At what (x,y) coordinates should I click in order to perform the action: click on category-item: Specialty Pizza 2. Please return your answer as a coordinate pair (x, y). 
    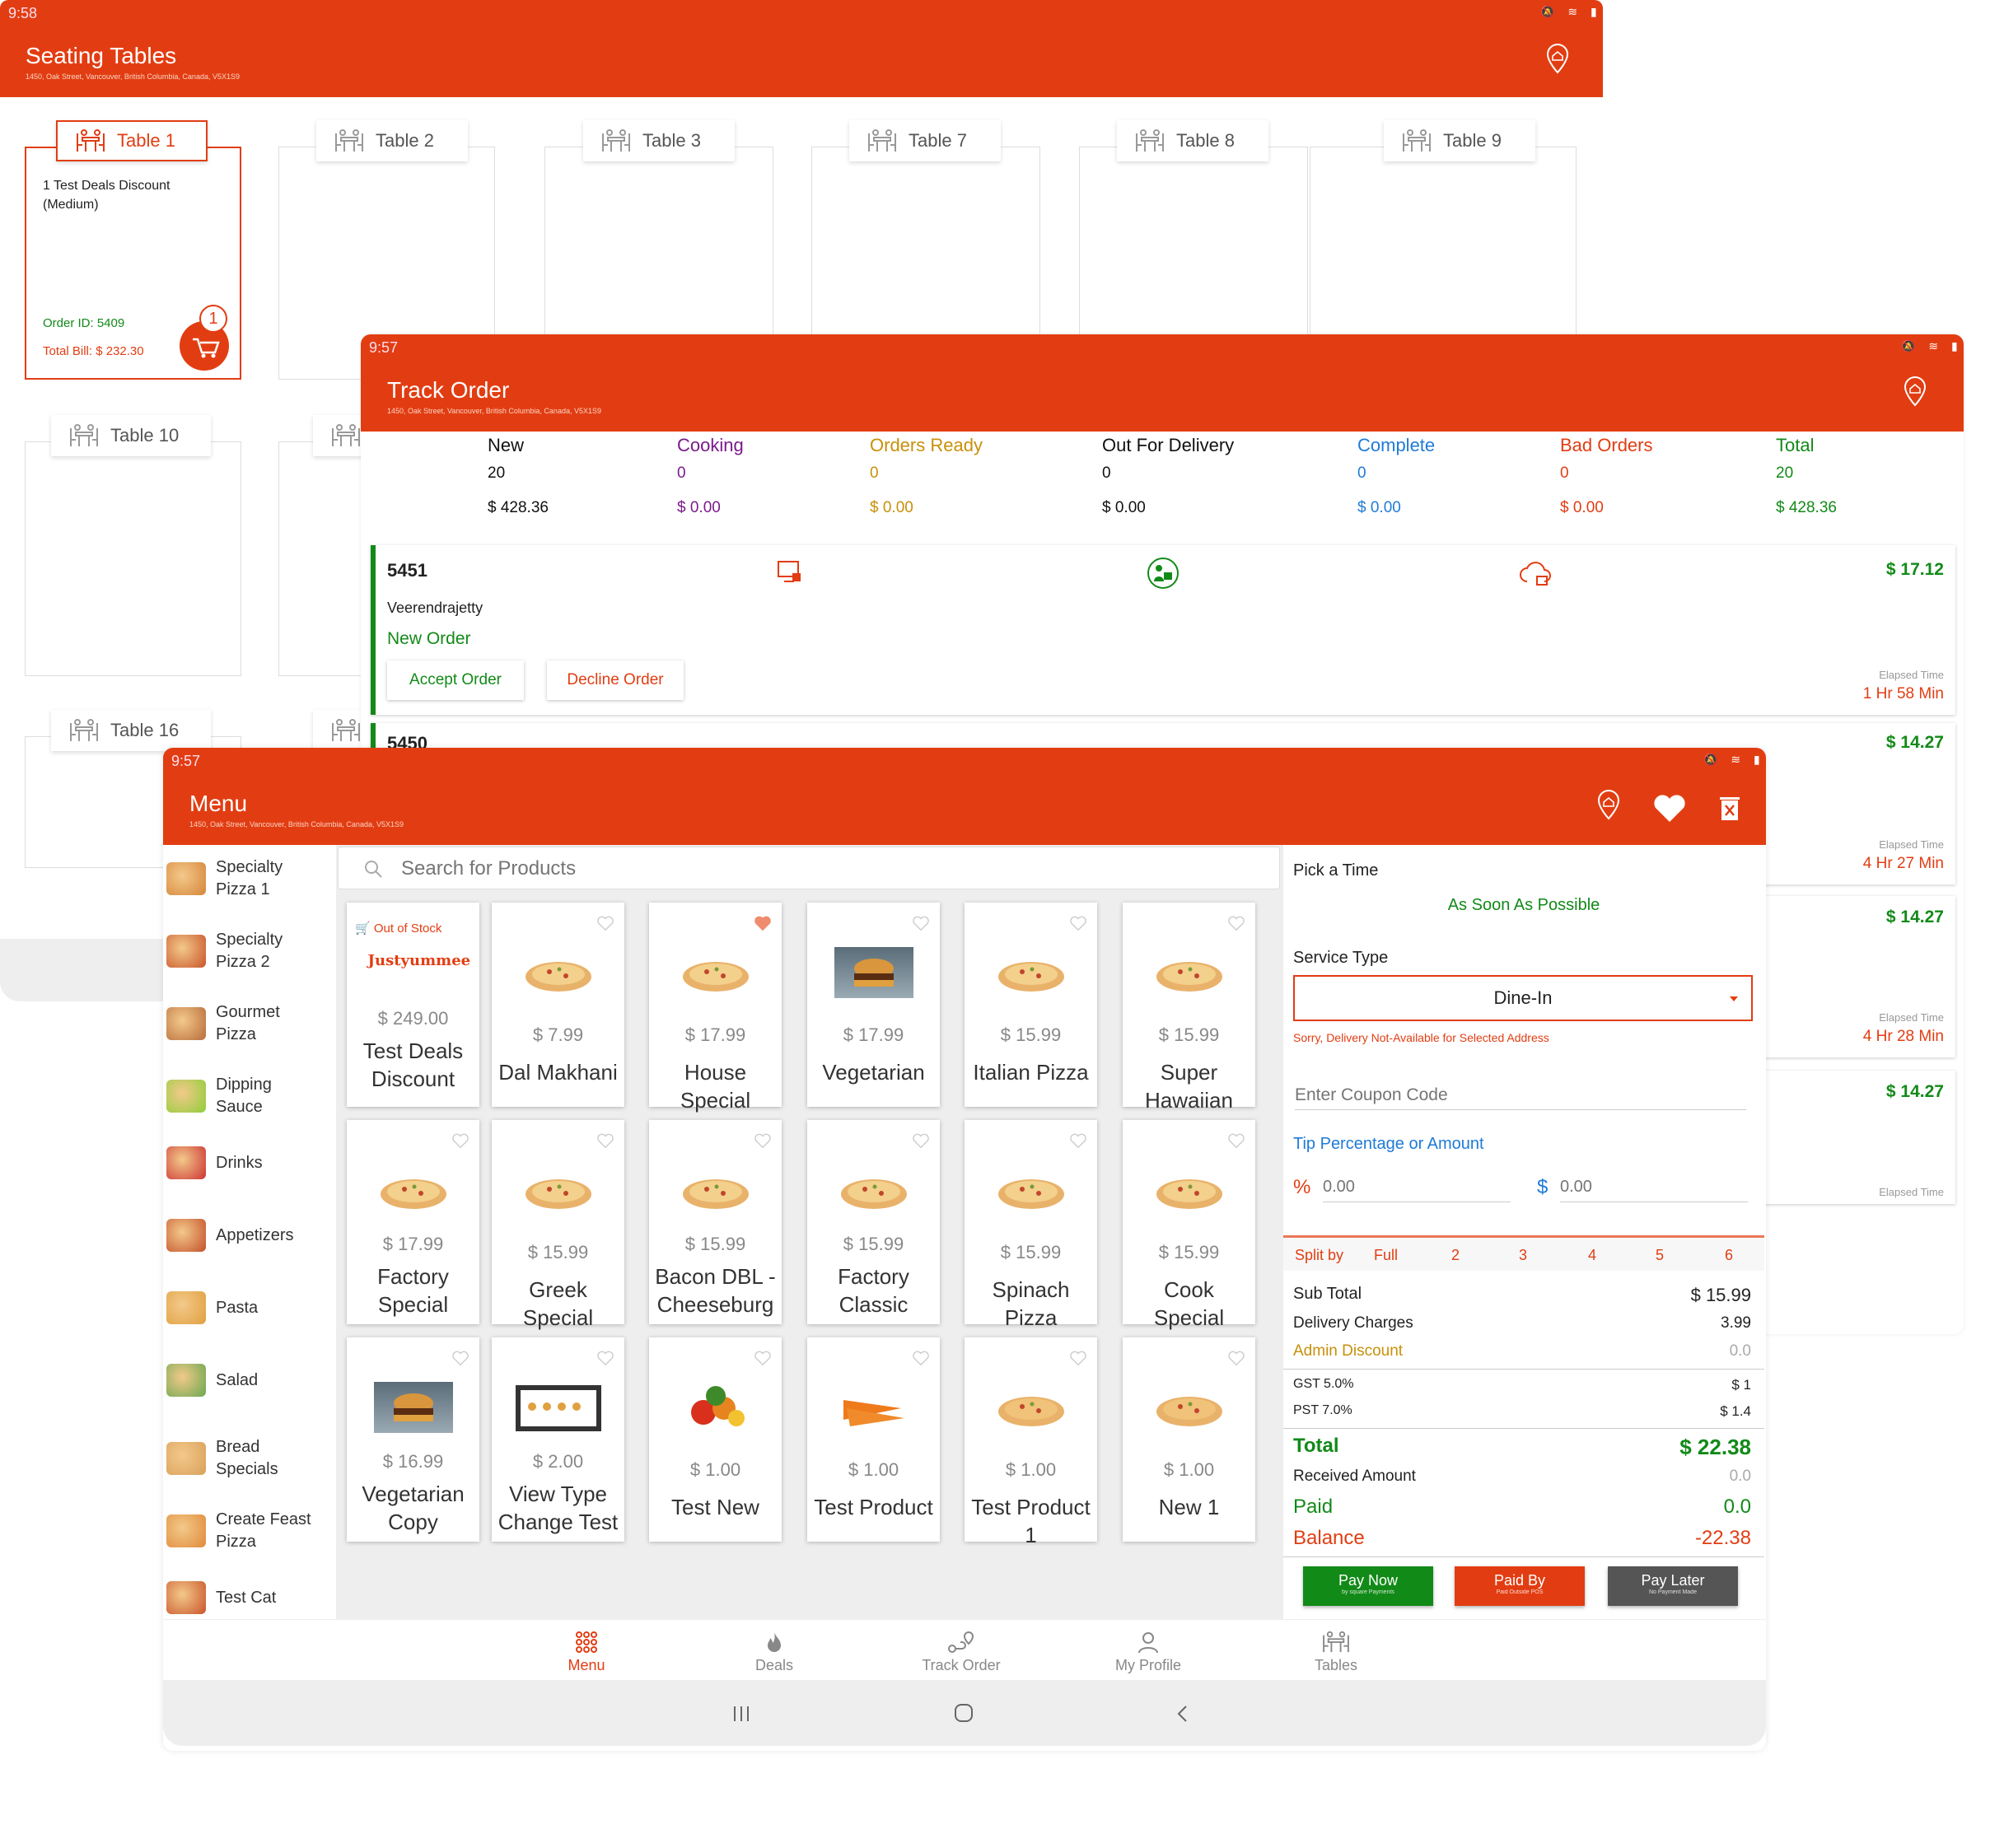
    Looking at the image, I should click on (249, 951).